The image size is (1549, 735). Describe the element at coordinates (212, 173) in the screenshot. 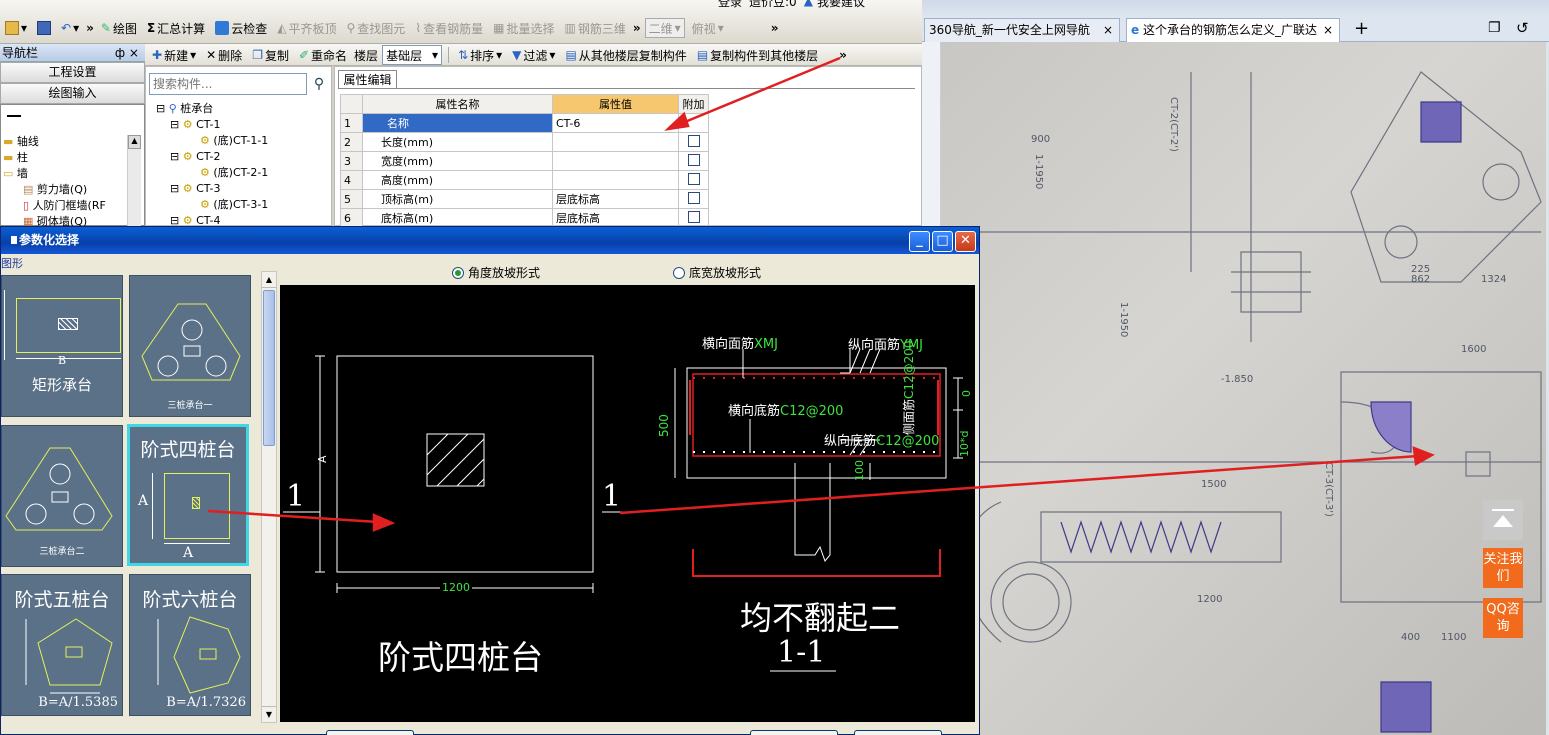

I see `tree-node-ct2-1: ⚙ (底)CT-2-1` at that location.